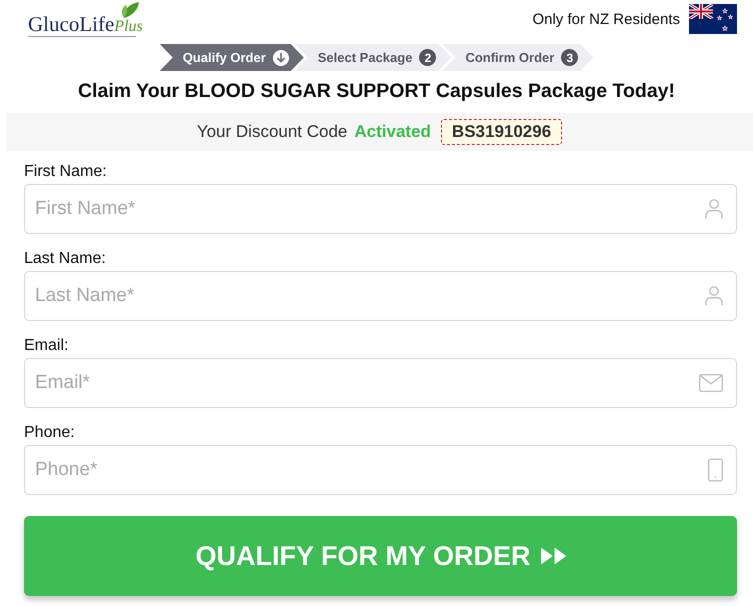 The height and width of the screenshot is (606, 753). What do you see at coordinates (711, 383) in the screenshot?
I see `mail-icon` at bounding box center [711, 383].